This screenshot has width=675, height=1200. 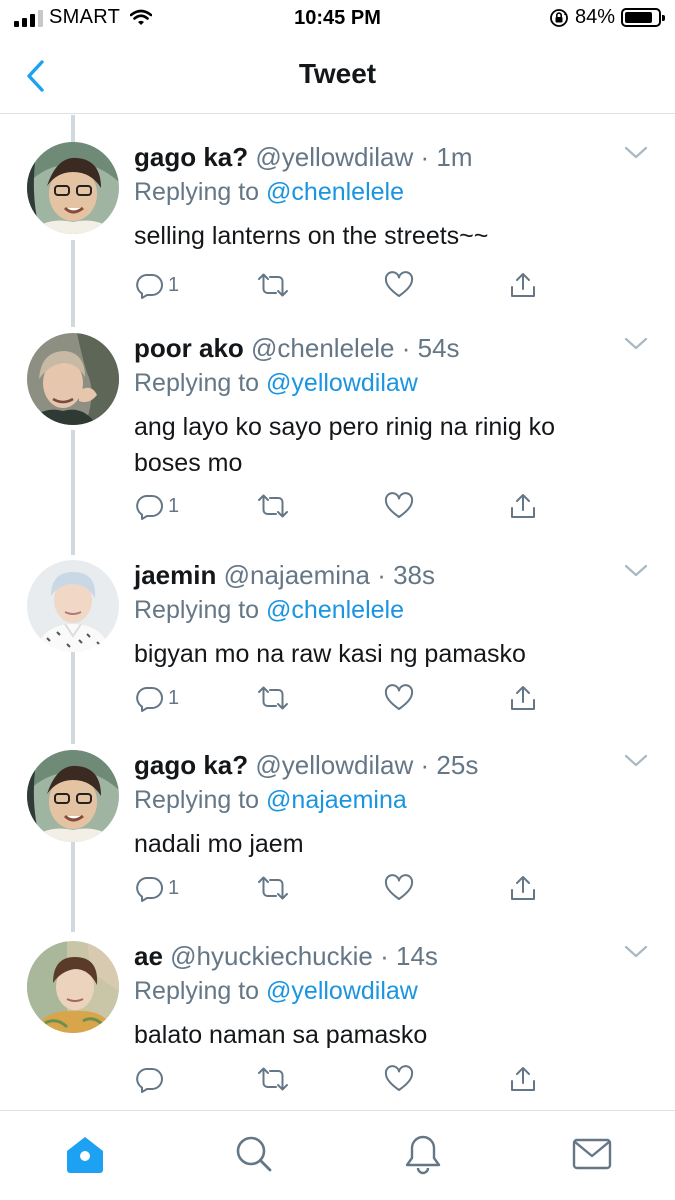 I want to click on tweet-time: · 1m, so click(x=446, y=157).